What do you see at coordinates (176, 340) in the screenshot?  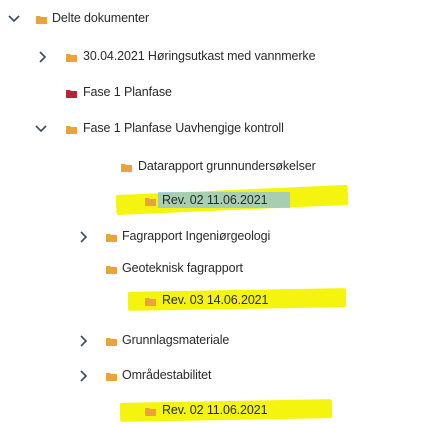 I see `tree-item-label: Grunnlagsmateriale` at bounding box center [176, 340].